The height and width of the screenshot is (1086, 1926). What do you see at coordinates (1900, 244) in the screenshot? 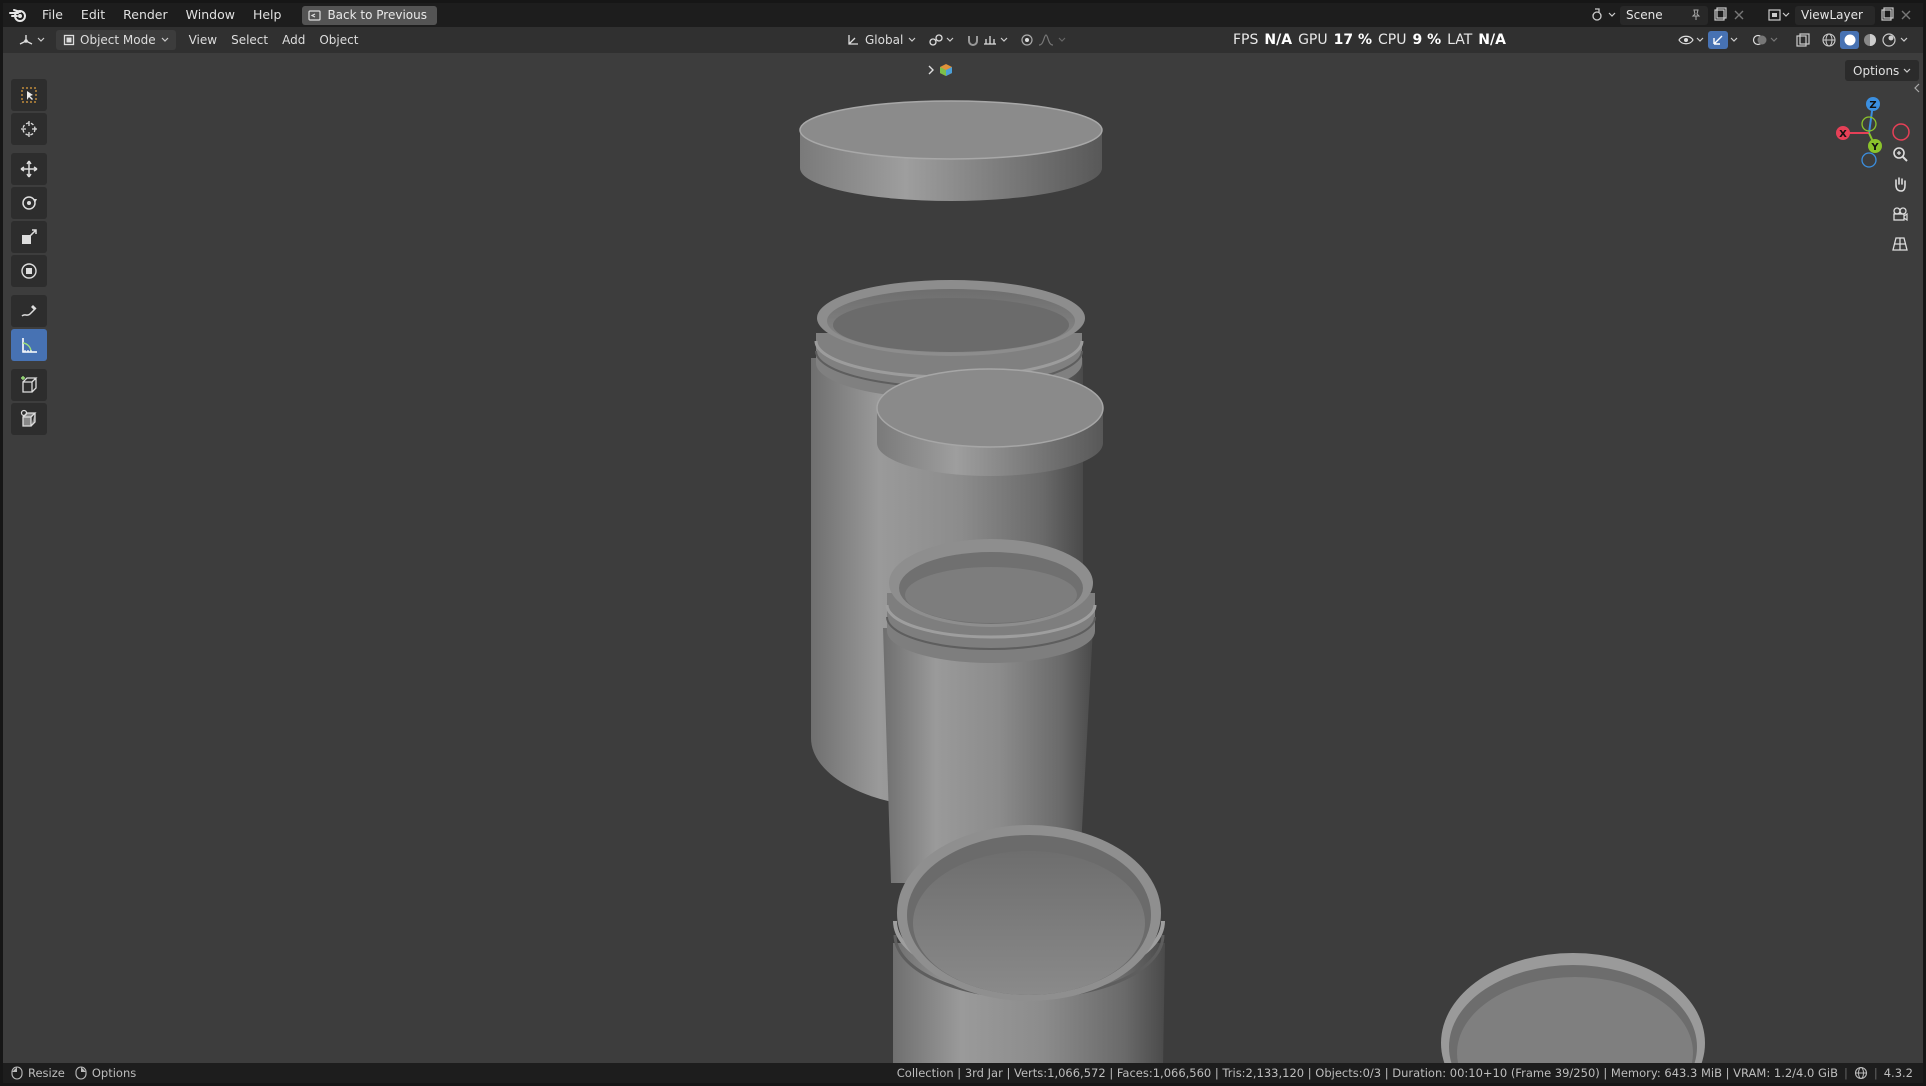
I see `perspective-grid-icon` at bounding box center [1900, 244].